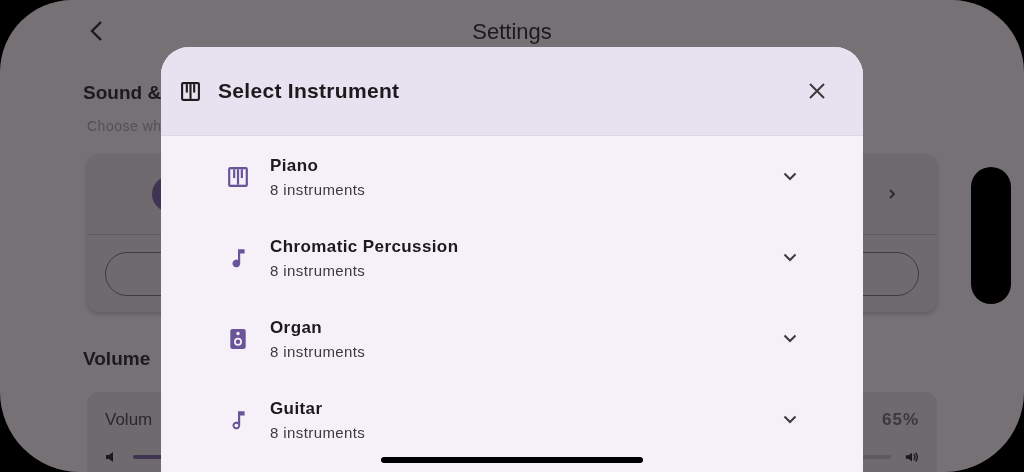 This screenshot has height=472, width=1024. Describe the element at coordinates (122, 93) in the screenshot. I see `section-heading: Sound &` at that location.